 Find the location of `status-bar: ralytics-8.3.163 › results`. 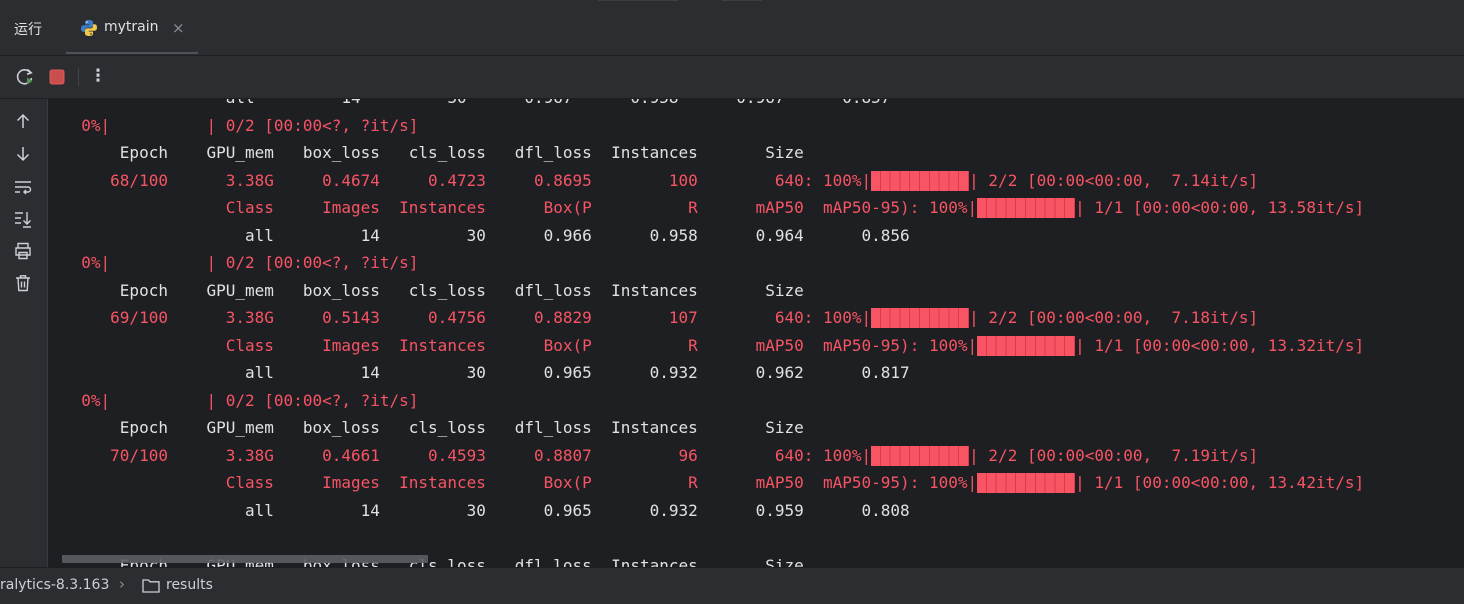

status-bar: ralytics-8.3.163 › results is located at coordinates (732, 585).